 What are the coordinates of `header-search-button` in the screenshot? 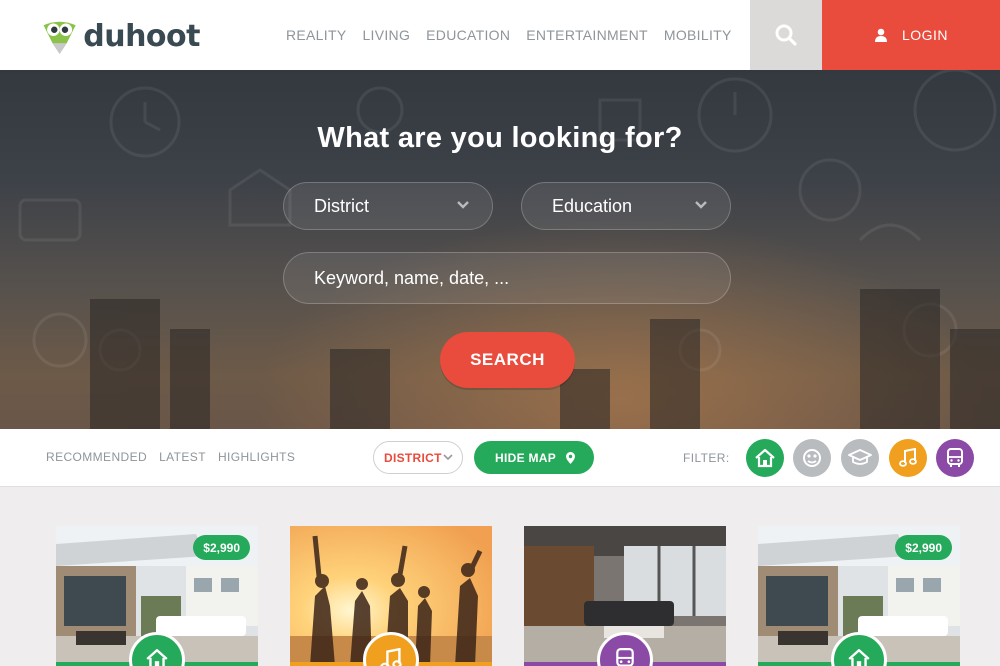 It's located at (786, 35).